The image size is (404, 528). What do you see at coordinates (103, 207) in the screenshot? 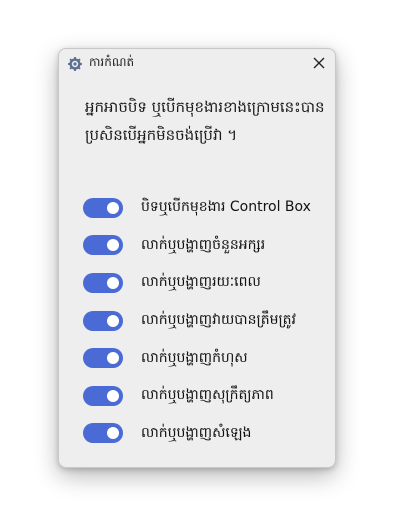
I see `toggle-switch-control-box` at bounding box center [103, 207].